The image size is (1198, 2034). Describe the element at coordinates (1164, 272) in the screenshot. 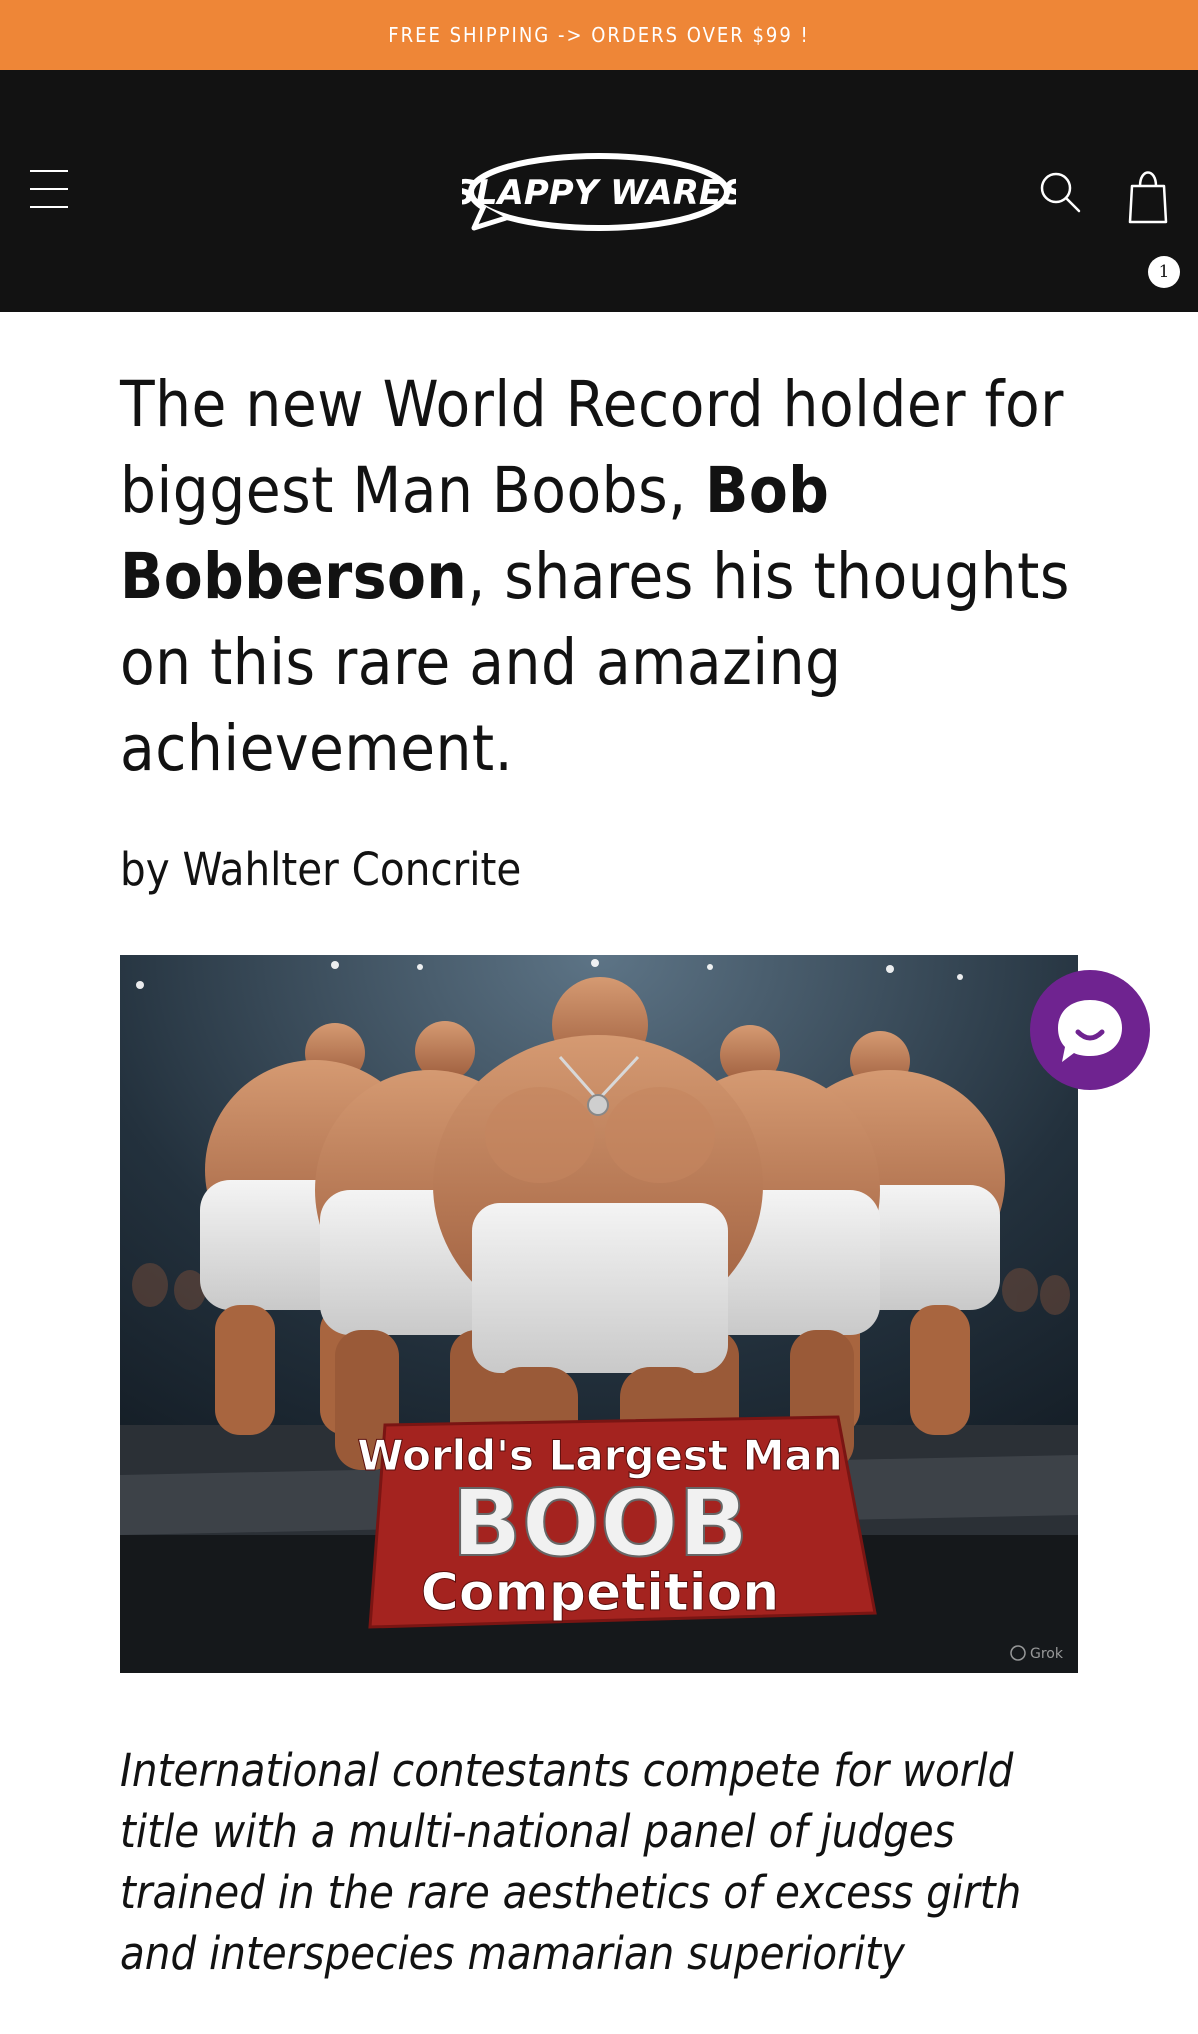

I see `cart-count-badge: 1` at that location.